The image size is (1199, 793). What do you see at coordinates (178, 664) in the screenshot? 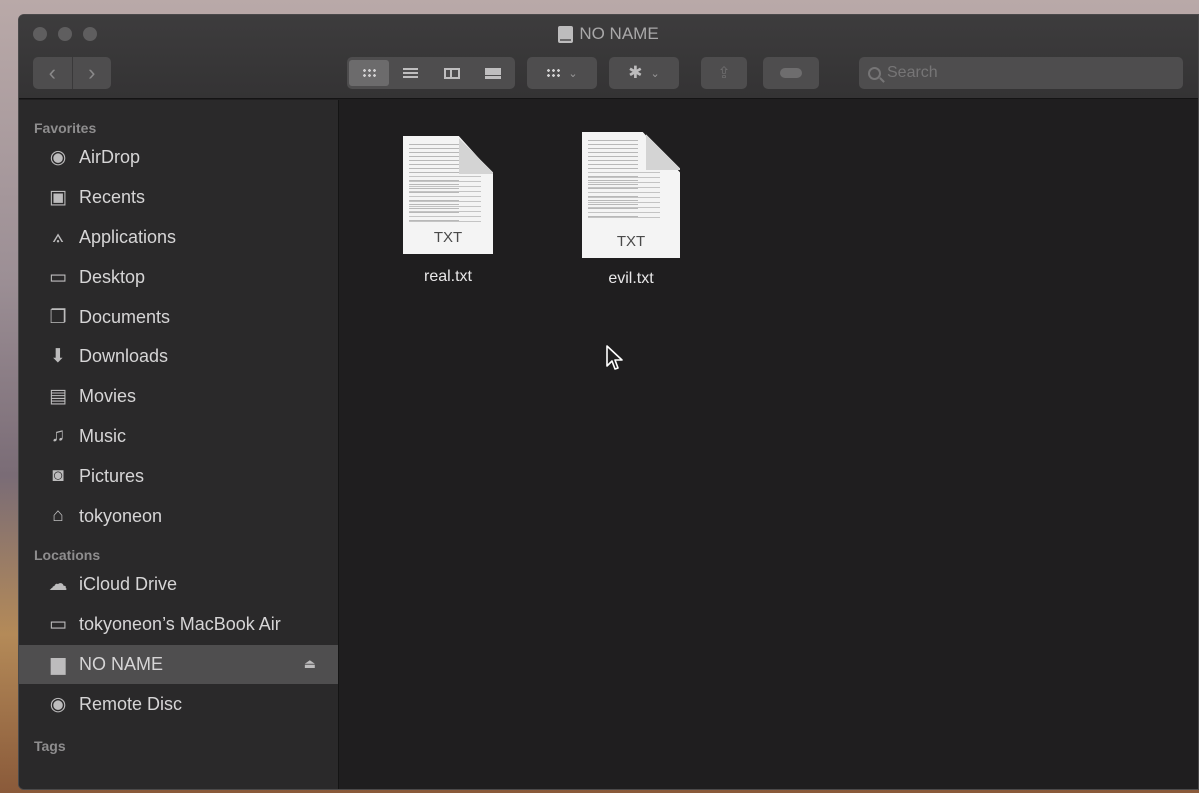
I see `sidebar-item-no-name: ▆ NO NAME ⏏` at bounding box center [178, 664].